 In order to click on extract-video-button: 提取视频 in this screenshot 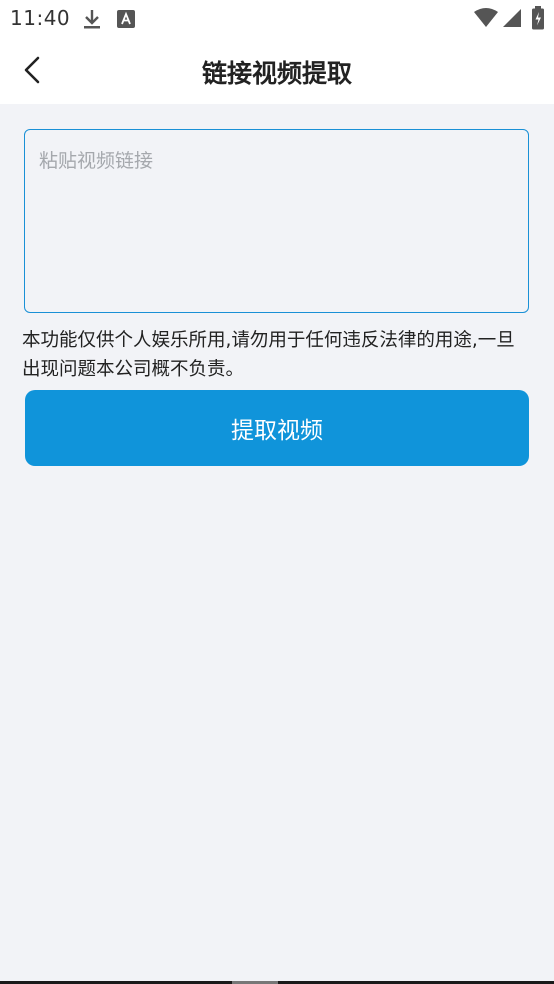, I will do `click(277, 428)`.